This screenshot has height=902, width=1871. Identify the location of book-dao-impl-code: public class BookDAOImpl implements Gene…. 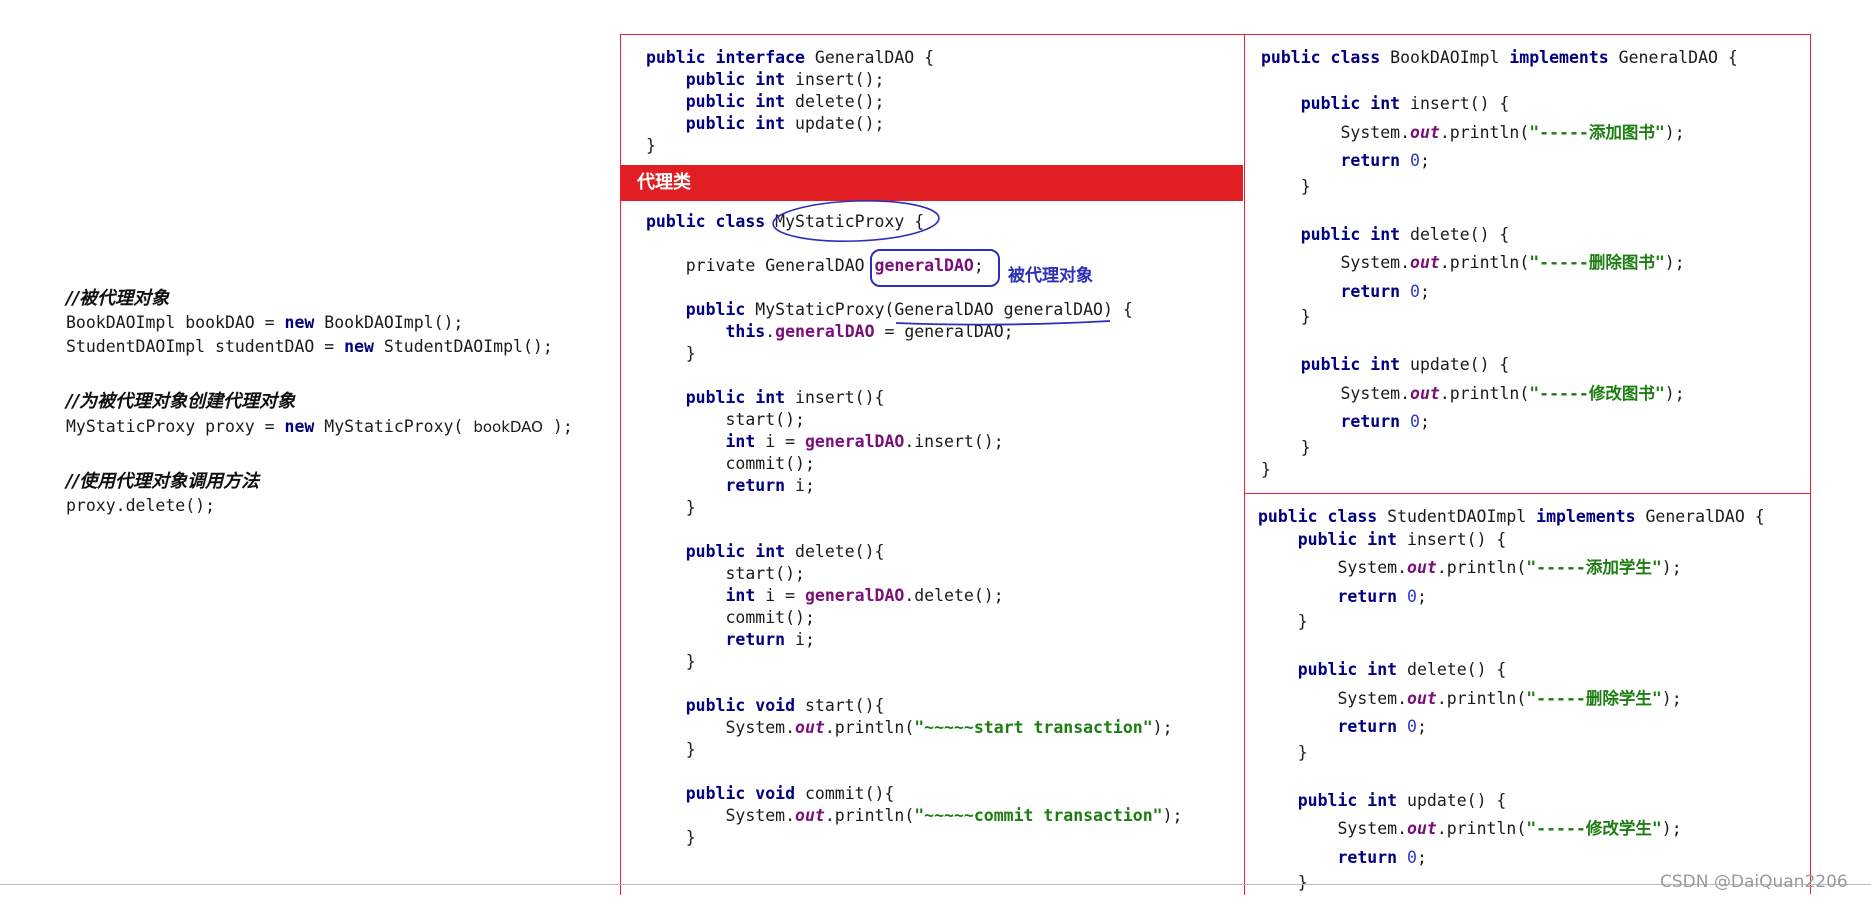
(1499, 264).